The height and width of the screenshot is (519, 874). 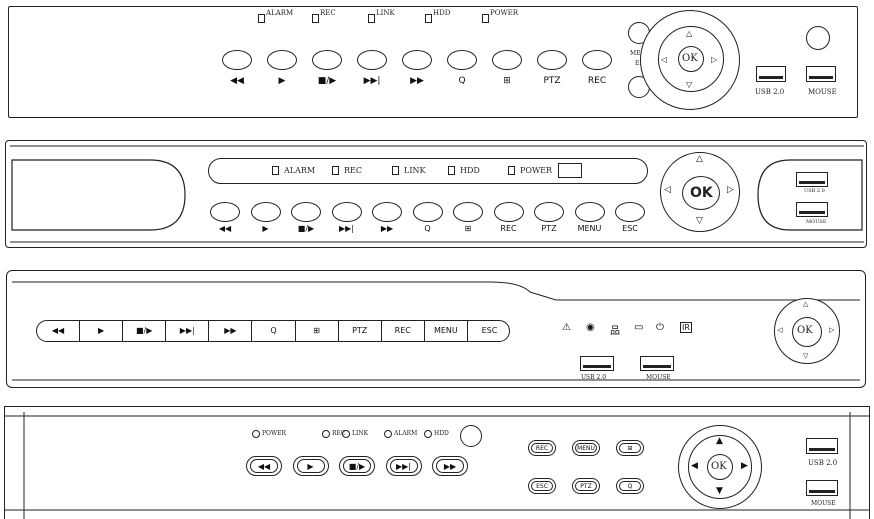 I want to click on indicator-label: HDD, so click(x=441, y=433).